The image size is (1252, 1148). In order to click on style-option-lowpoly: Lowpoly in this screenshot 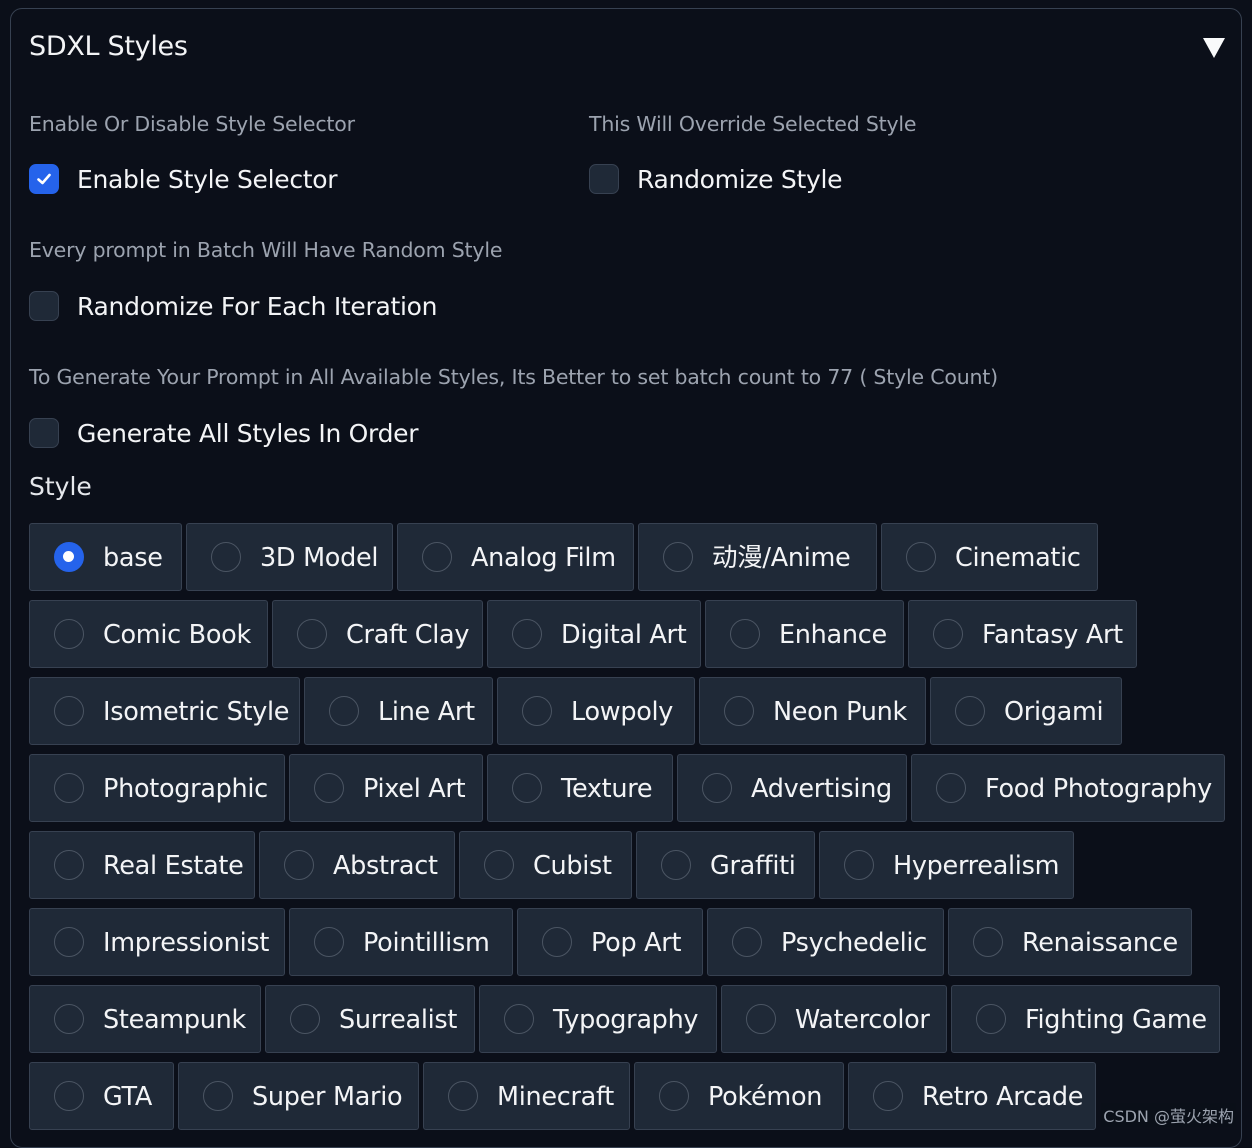, I will do `click(596, 711)`.